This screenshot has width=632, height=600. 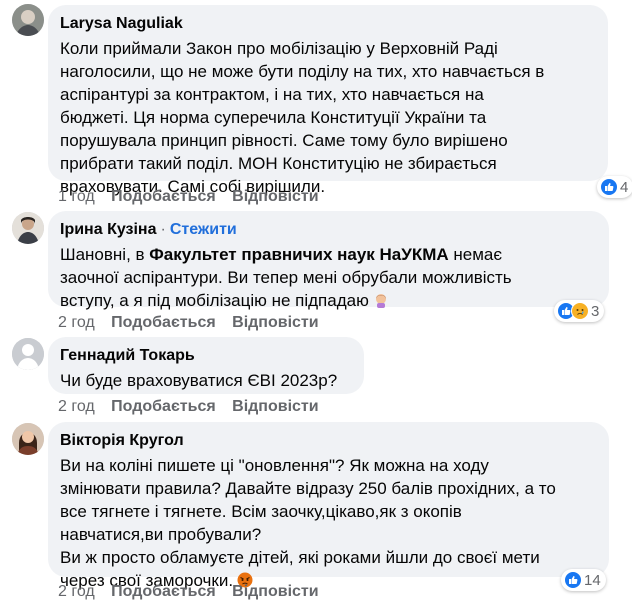 What do you see at coordinates (122, 440) in the screenshot?
I see `author-name: Вікторія Кругол` at bounding box center [122, 440].